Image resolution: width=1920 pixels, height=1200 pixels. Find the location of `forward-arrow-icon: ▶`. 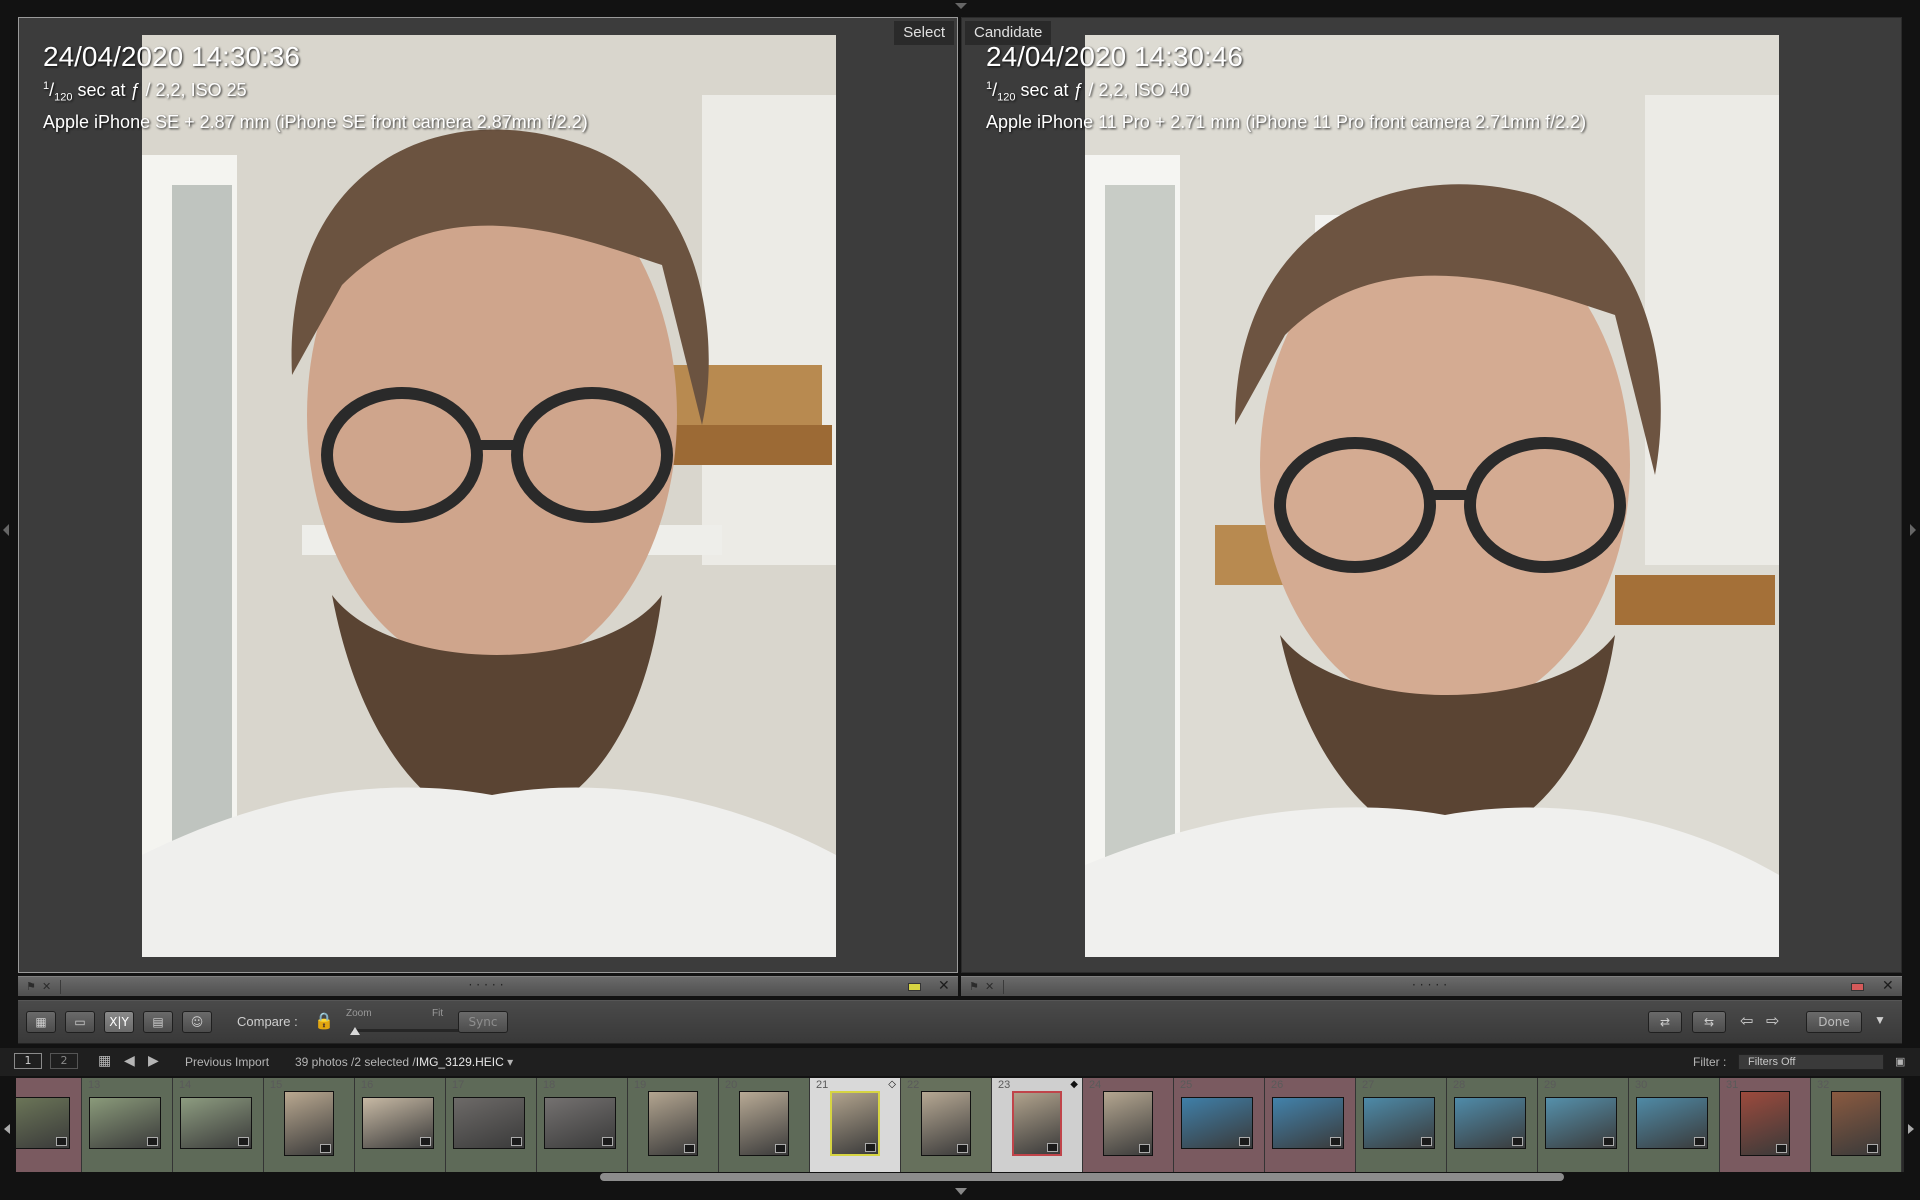

forward-arrow-icon: ▶ is located at coordinates (153, 1060).